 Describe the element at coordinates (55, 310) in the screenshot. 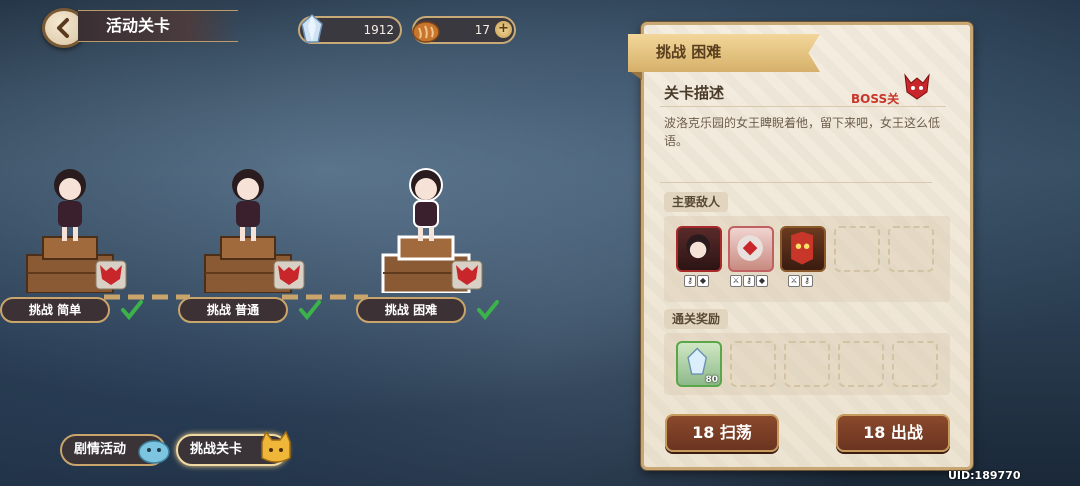

I see `stage-easy-label: 挑战 简单` at that location.